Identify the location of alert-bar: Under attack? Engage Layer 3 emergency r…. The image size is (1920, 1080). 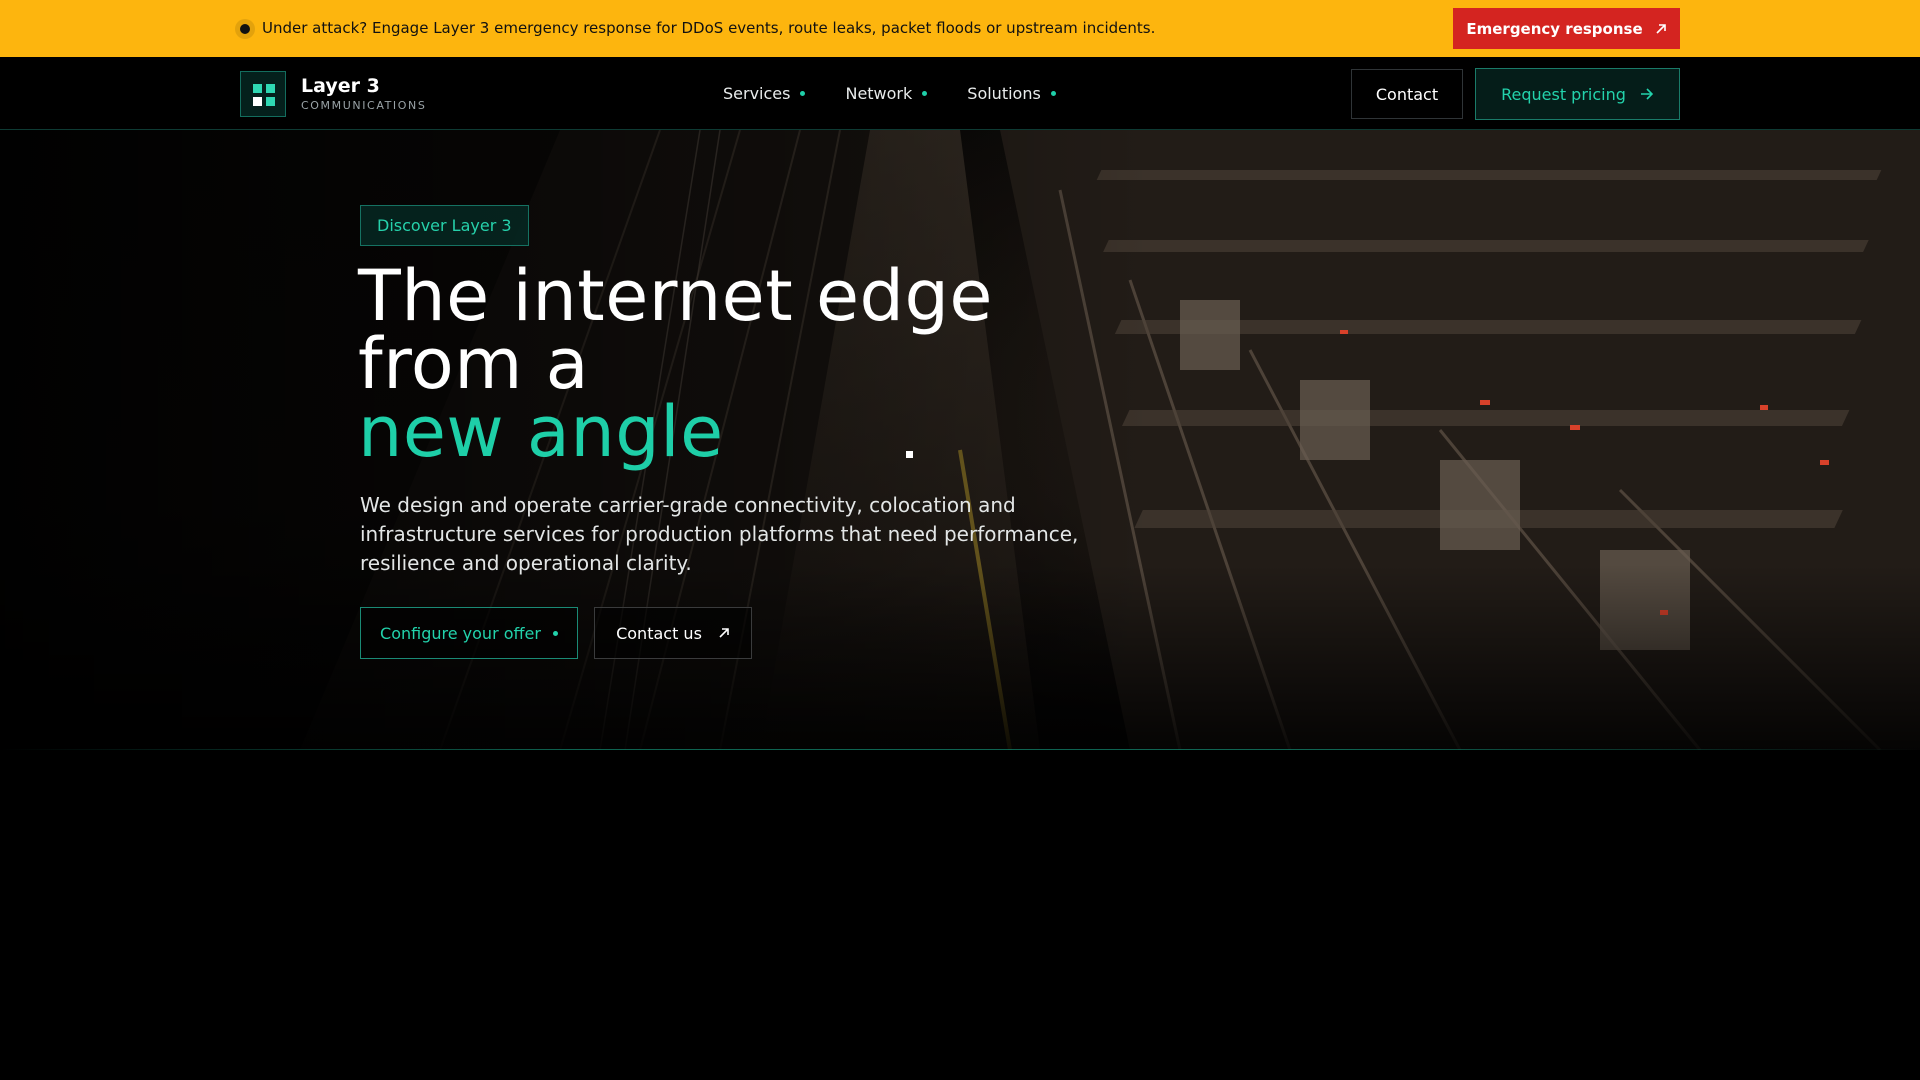
(960, 28).